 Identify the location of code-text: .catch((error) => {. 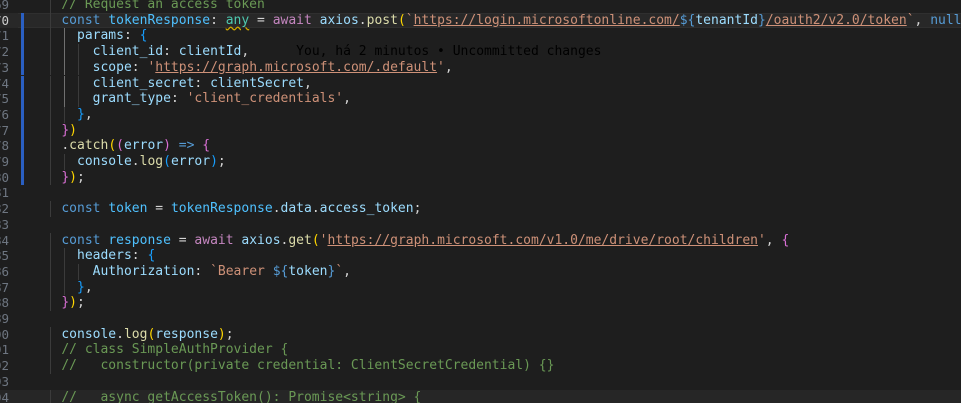
(128, 146).